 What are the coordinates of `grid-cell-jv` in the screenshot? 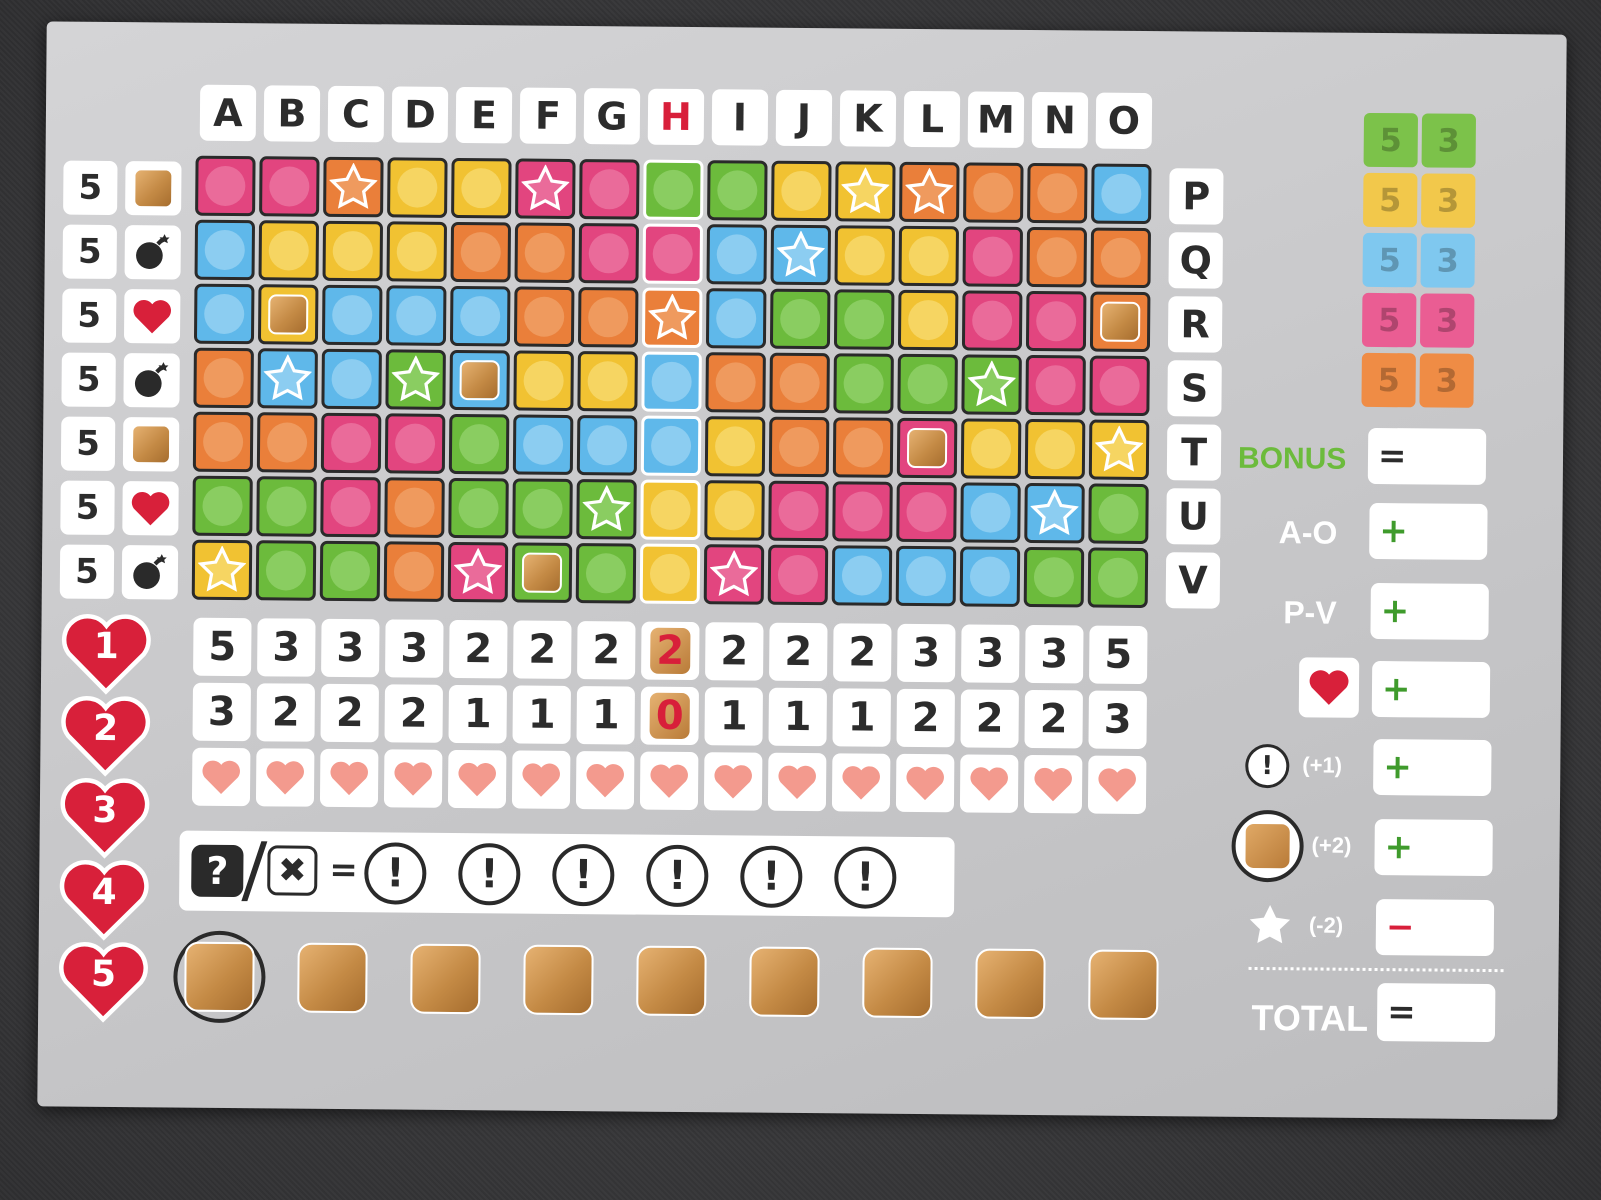 It's located at (798, 575).